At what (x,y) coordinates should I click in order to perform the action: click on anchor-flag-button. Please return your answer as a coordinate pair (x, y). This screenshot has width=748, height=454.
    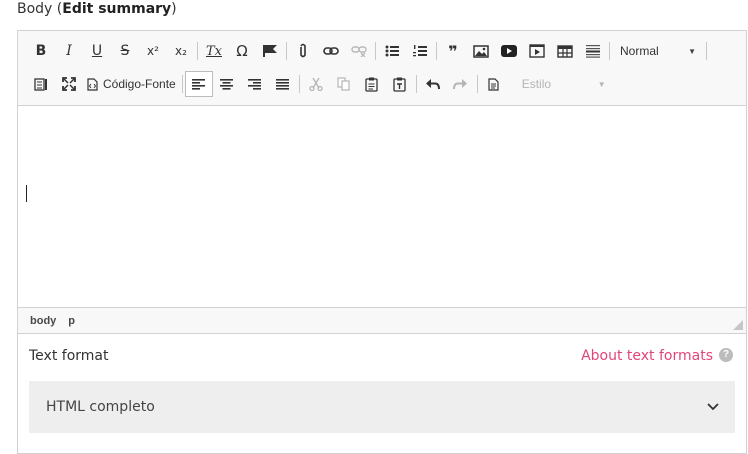
    Looking at the image, I should click on (270, 51).